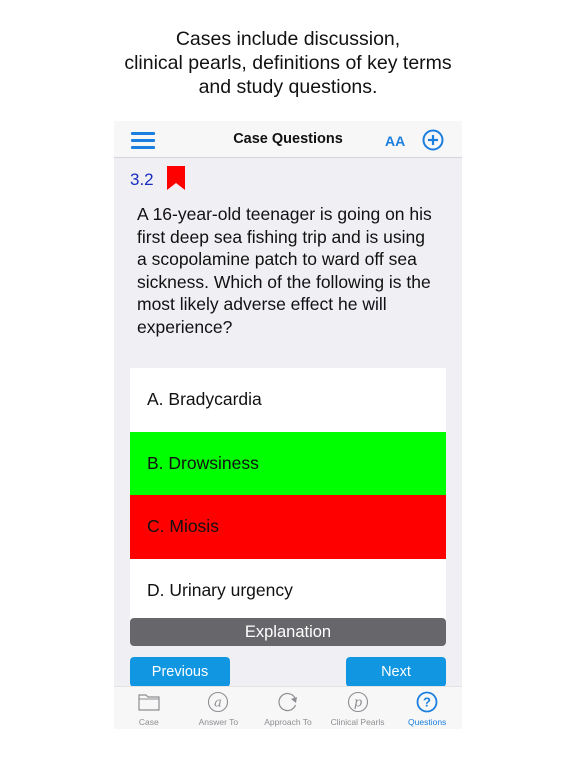  What do you see at coordinates (288, 590) in the screenshot?
I see `answer-option-d: D. Urinary urgency` at bounding box center [288, 590].